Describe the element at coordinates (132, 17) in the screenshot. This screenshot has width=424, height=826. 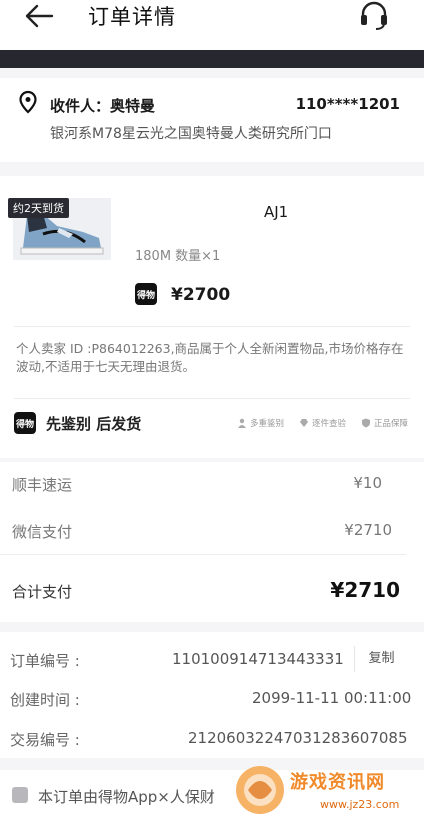
I see `page-title: 订单详情` at that location.